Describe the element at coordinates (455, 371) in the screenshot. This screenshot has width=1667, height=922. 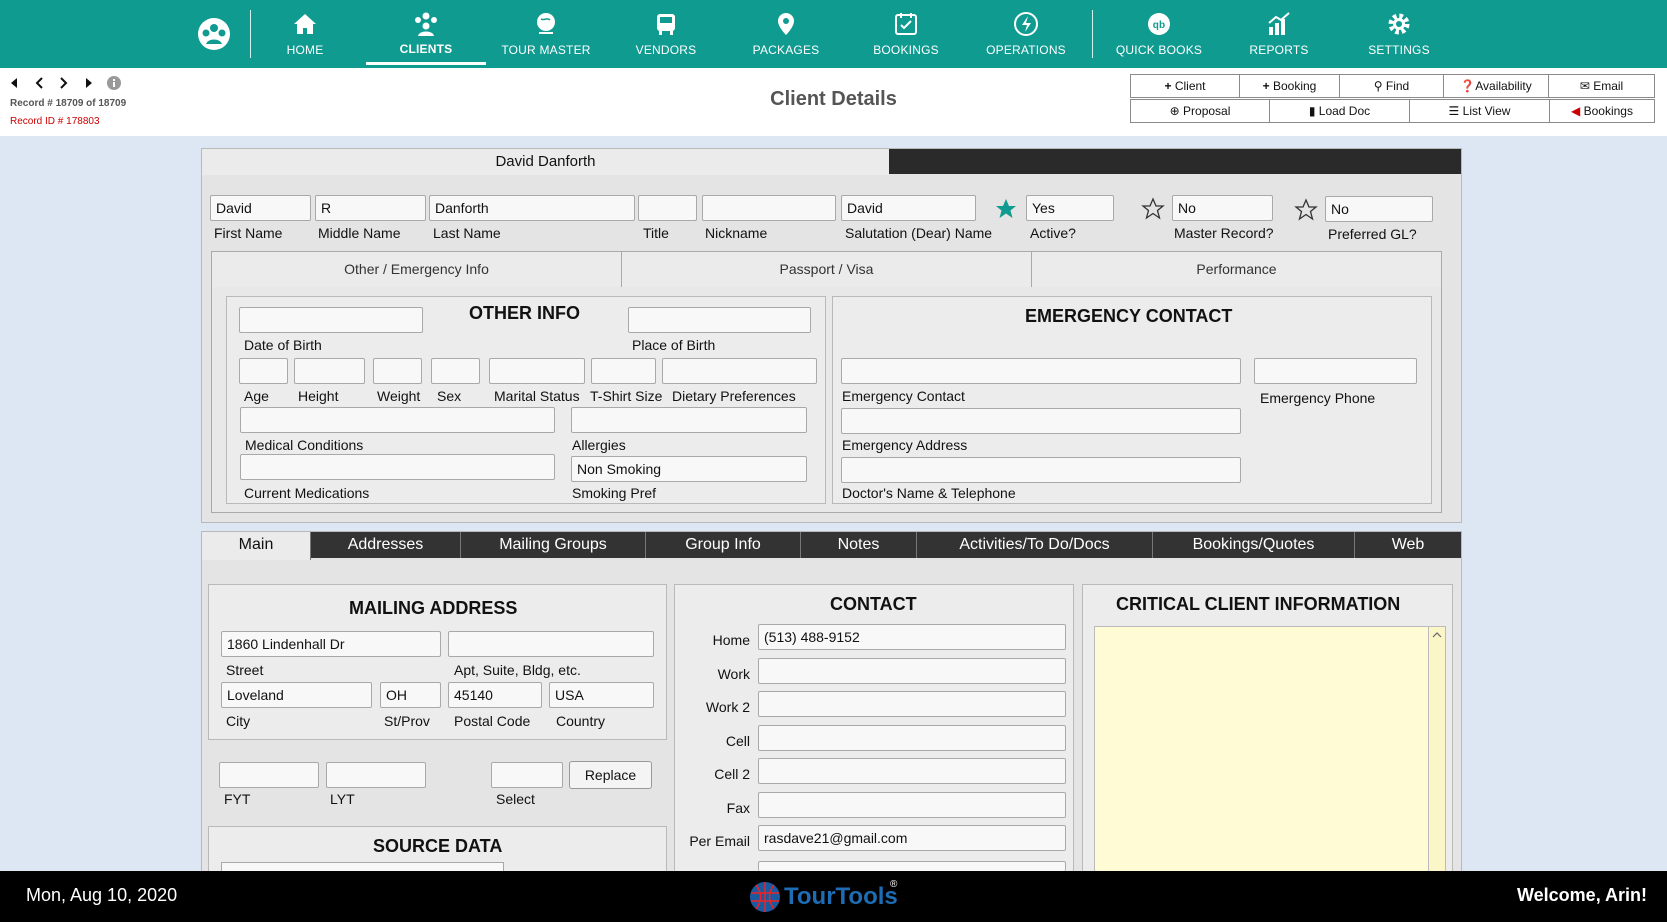
I see `sex-field` at that location.